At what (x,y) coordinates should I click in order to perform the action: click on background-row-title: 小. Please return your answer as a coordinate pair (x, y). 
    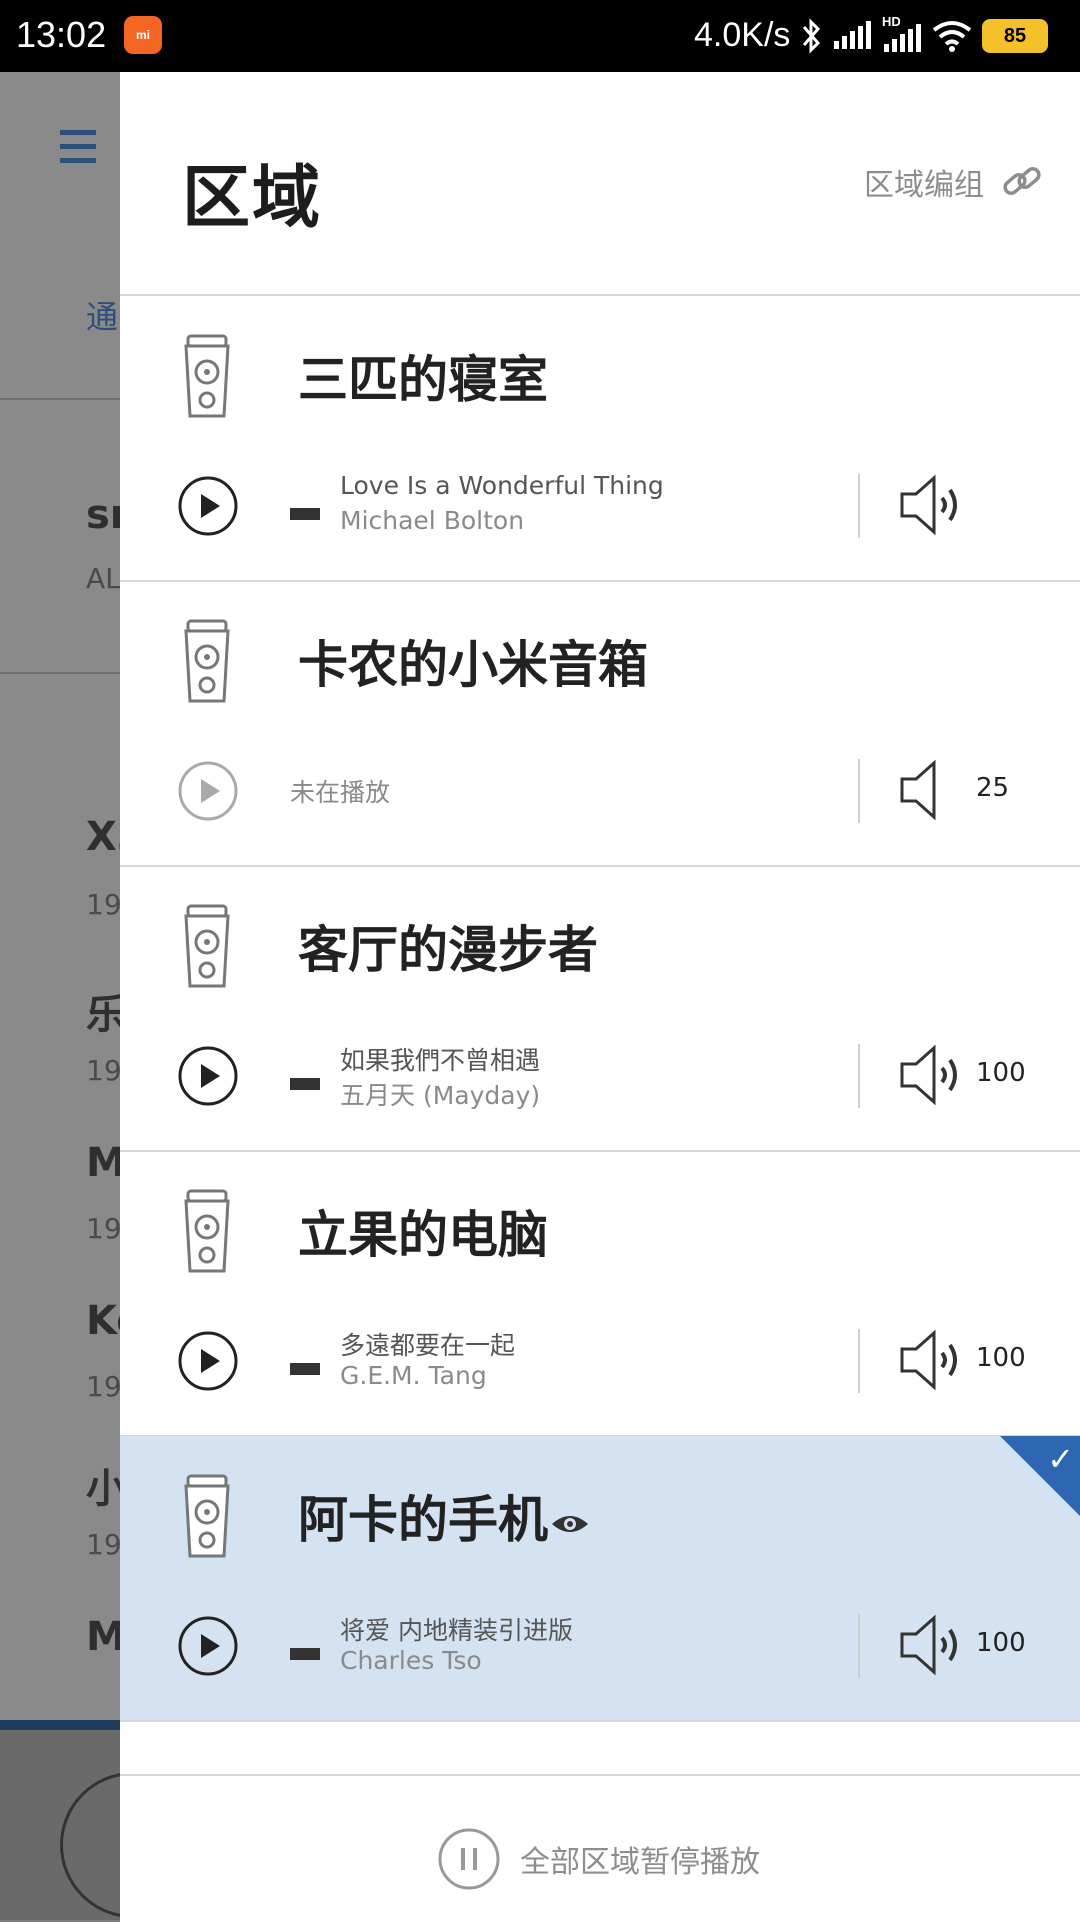
    Looking at the image, I should click on (103, 1489).